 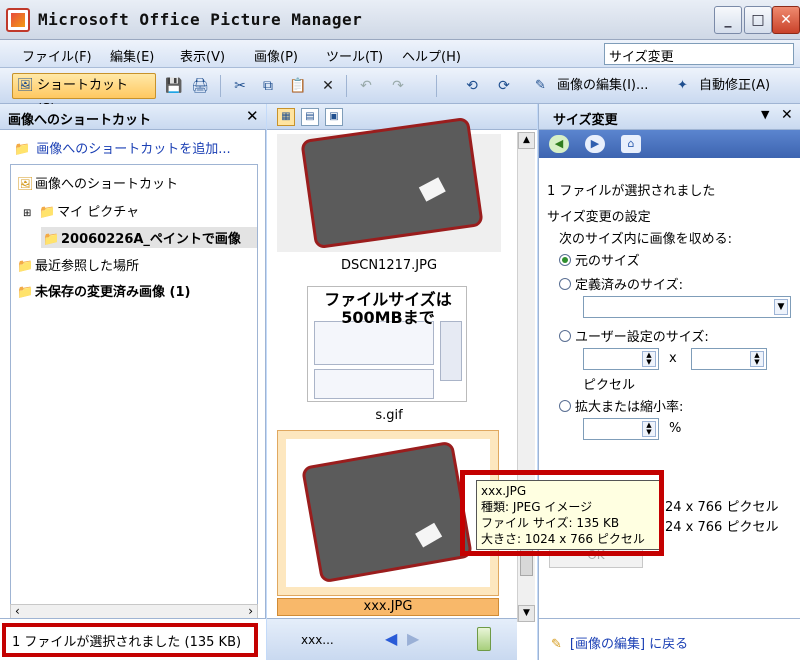 I want to click on section-title: サイズ変更の設定, so click(x=599, y=217).